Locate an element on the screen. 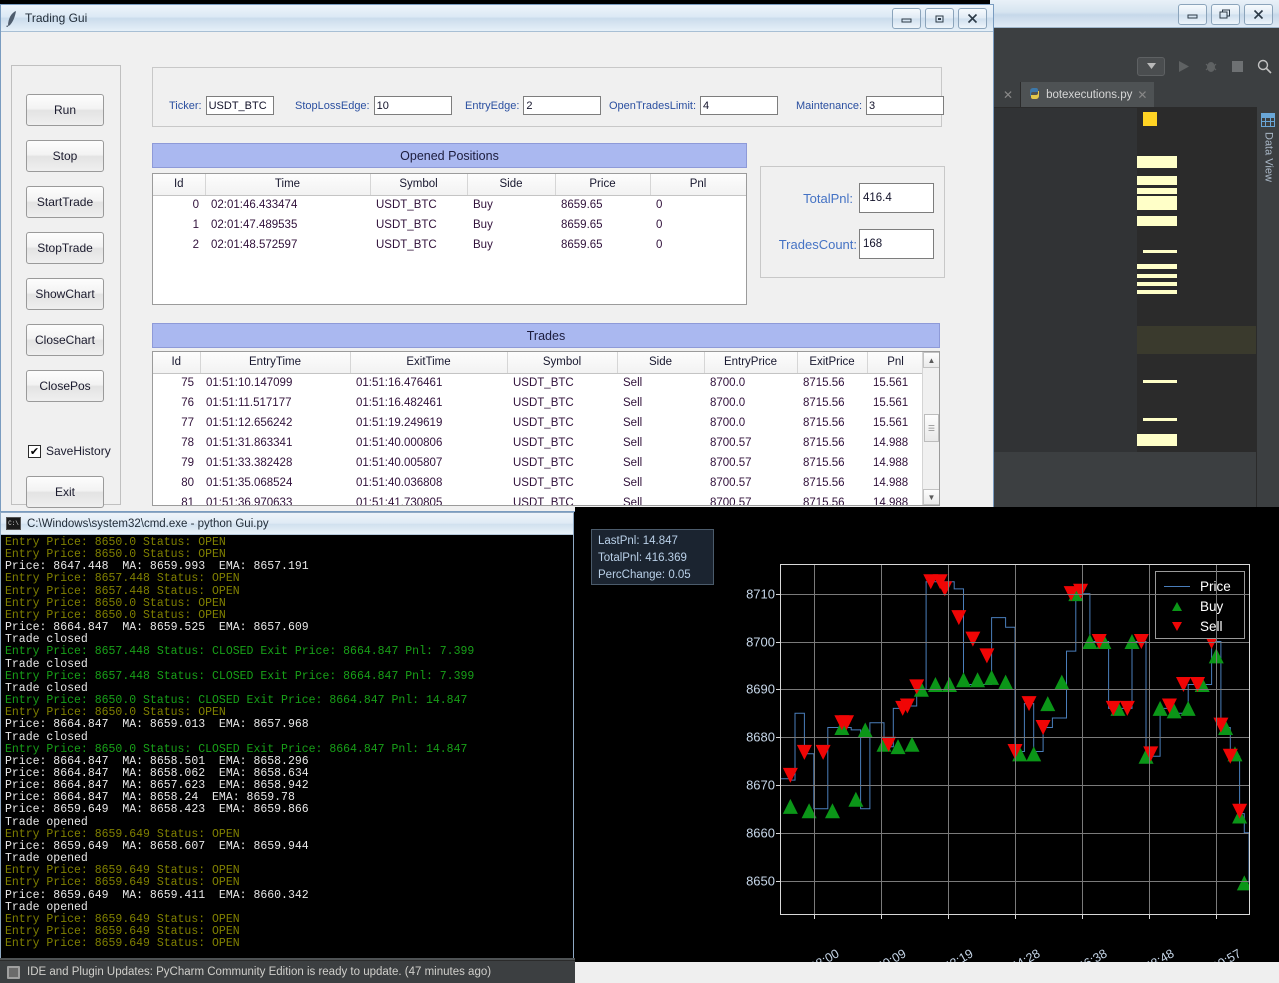 The image size is (1279, 983). y-tick-mark is located at coordinates (778, 690).